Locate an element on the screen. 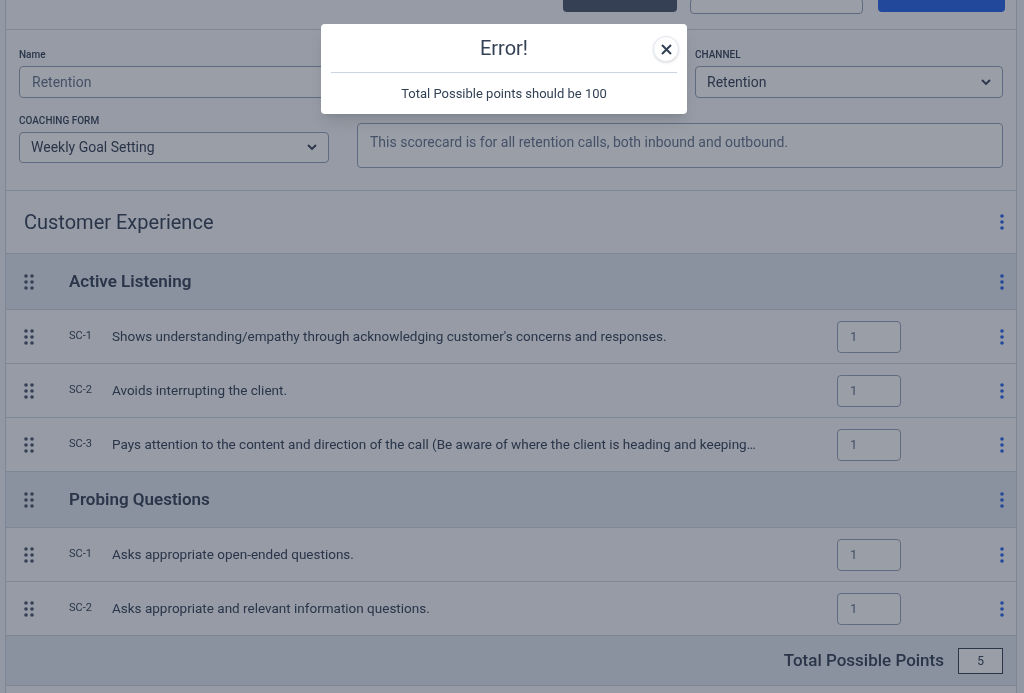 Image resolution: width=1024 pixels, height=693 pixels. close-button is located at coordinates (666, 49).